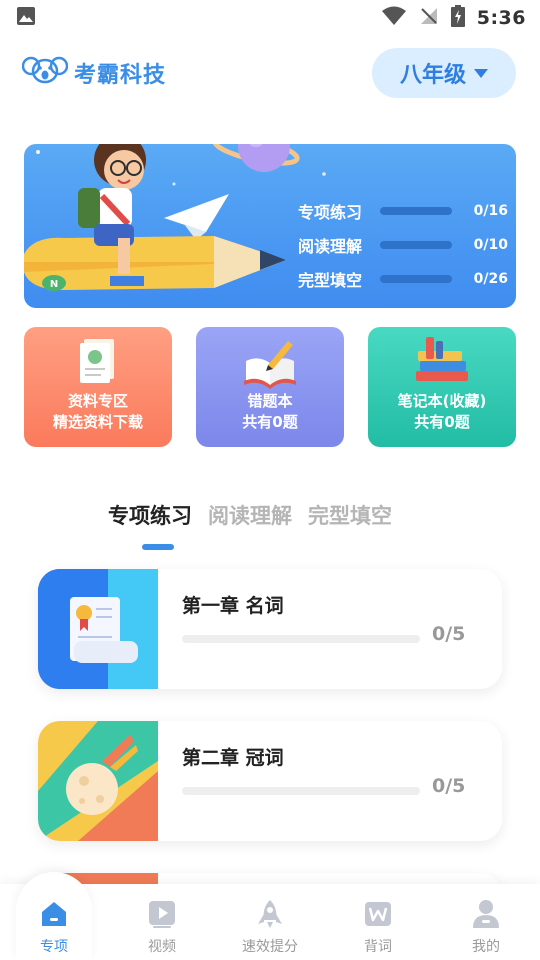  I want to click on tab-special-practice: 专项练习, so click(150, 515).